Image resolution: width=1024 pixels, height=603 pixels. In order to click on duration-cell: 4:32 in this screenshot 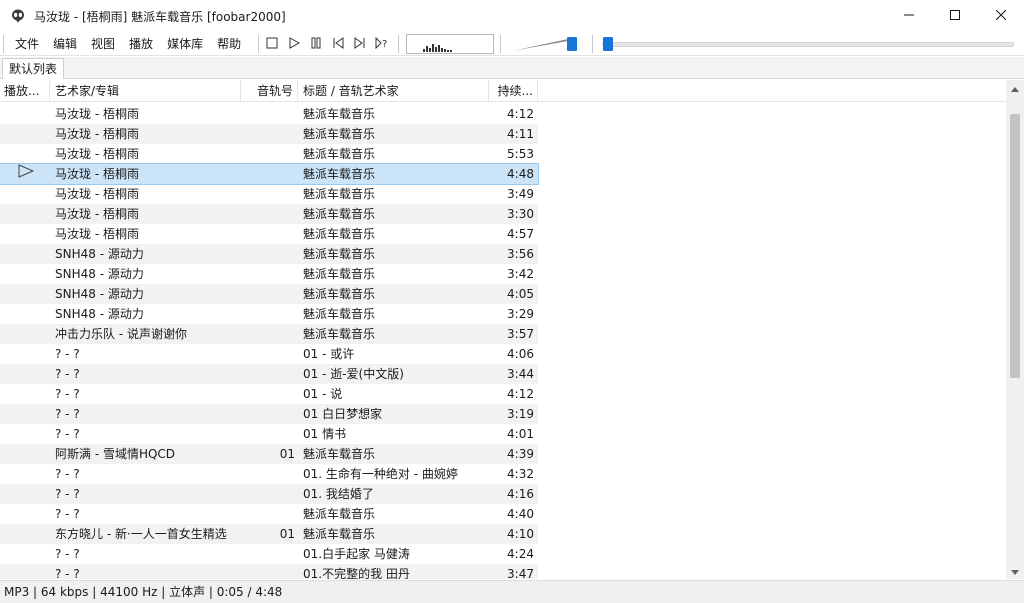, I will do `click(520, 474)`.